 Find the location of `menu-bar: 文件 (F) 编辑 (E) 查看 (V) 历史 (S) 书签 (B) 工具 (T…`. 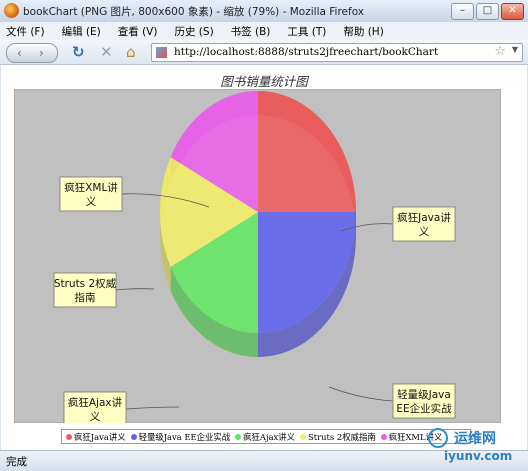

menu-bar: 文件 (F) 编辑 (E) 查看 (V) 历史 (S) 书签 (B) 工具 (T… is located at coordinates (264, 31).